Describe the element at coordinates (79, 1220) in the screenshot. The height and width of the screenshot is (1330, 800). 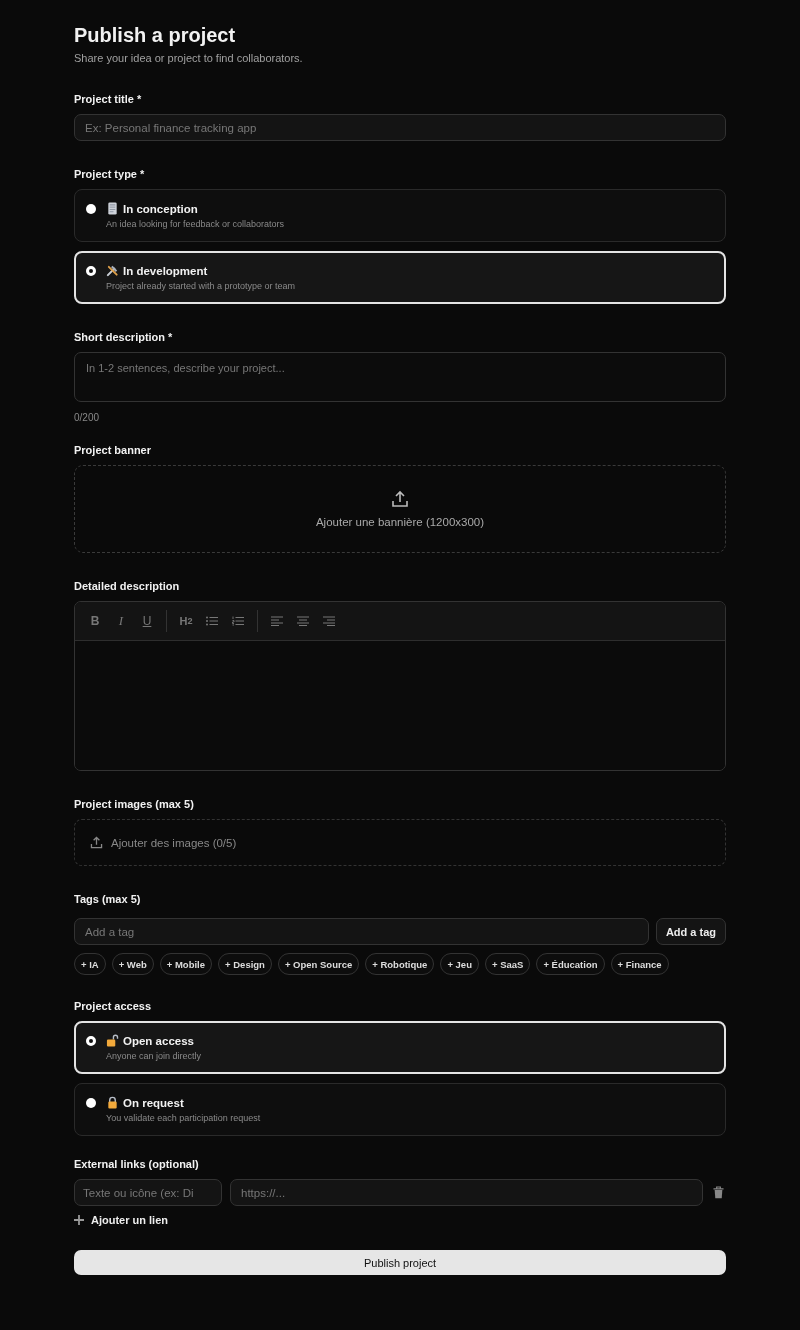
I see `plus-icon` at that location.